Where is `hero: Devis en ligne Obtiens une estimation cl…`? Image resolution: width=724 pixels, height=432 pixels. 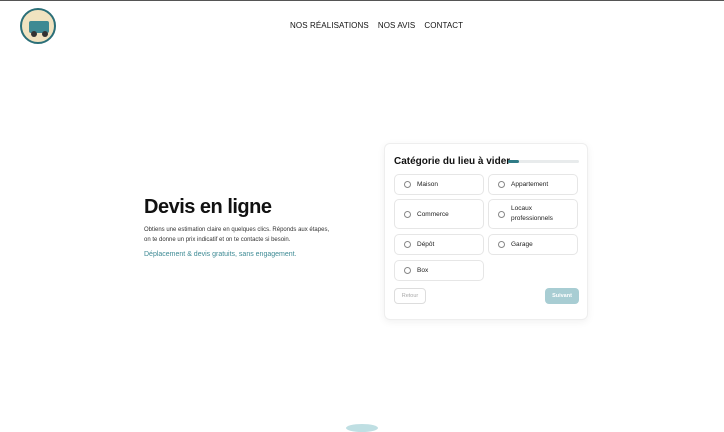 hero: Devis en ligne Obtiens une estimation cl… is located at coordinates (239, 227).